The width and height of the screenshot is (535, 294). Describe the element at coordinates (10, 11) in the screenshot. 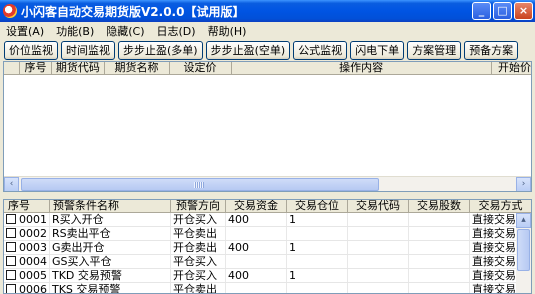

I see `app-logo-icon` at that location.